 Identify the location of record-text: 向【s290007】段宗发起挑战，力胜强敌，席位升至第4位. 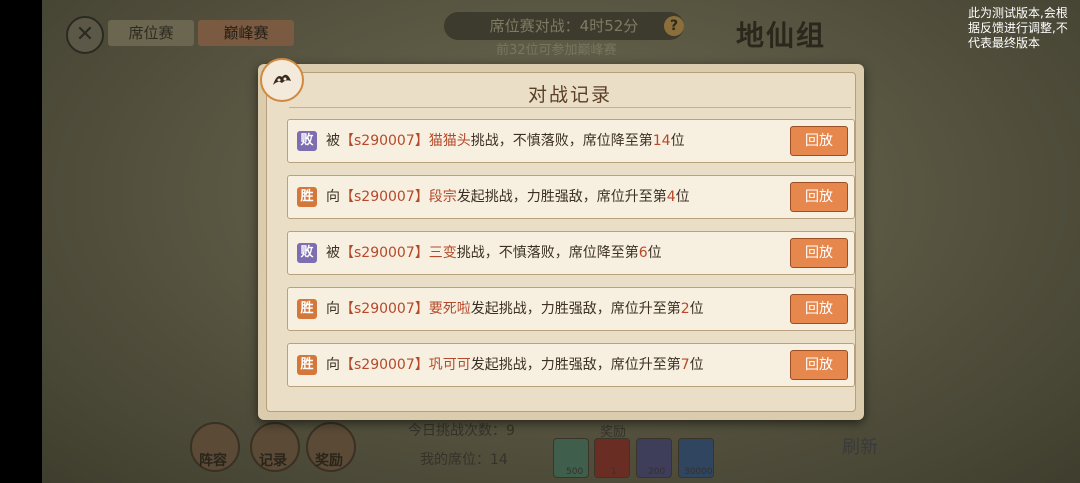
(508, 197).